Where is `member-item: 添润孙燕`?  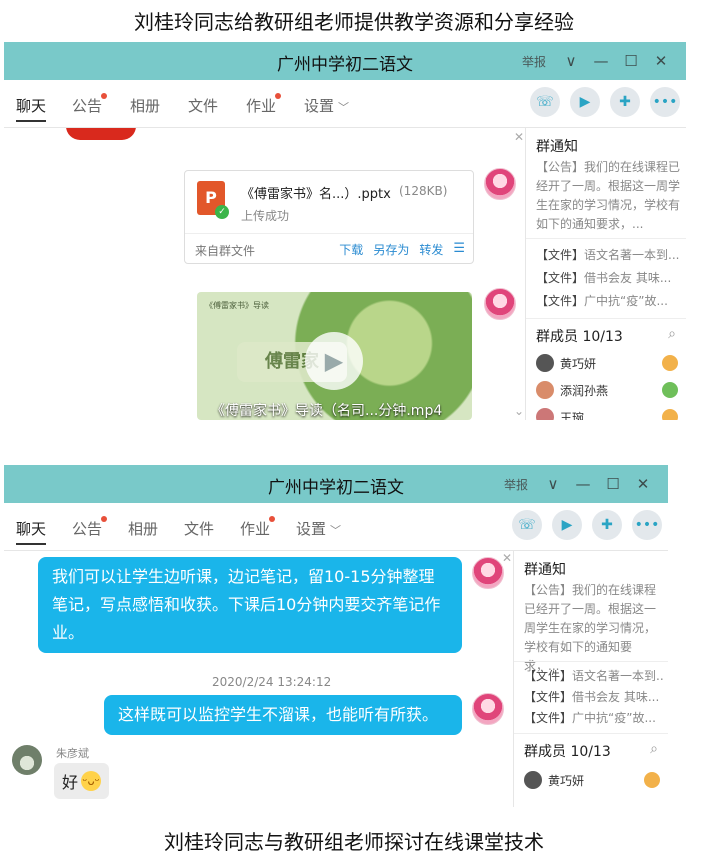
member-item: 添润孙燕 is located at coordinates (607, 390).